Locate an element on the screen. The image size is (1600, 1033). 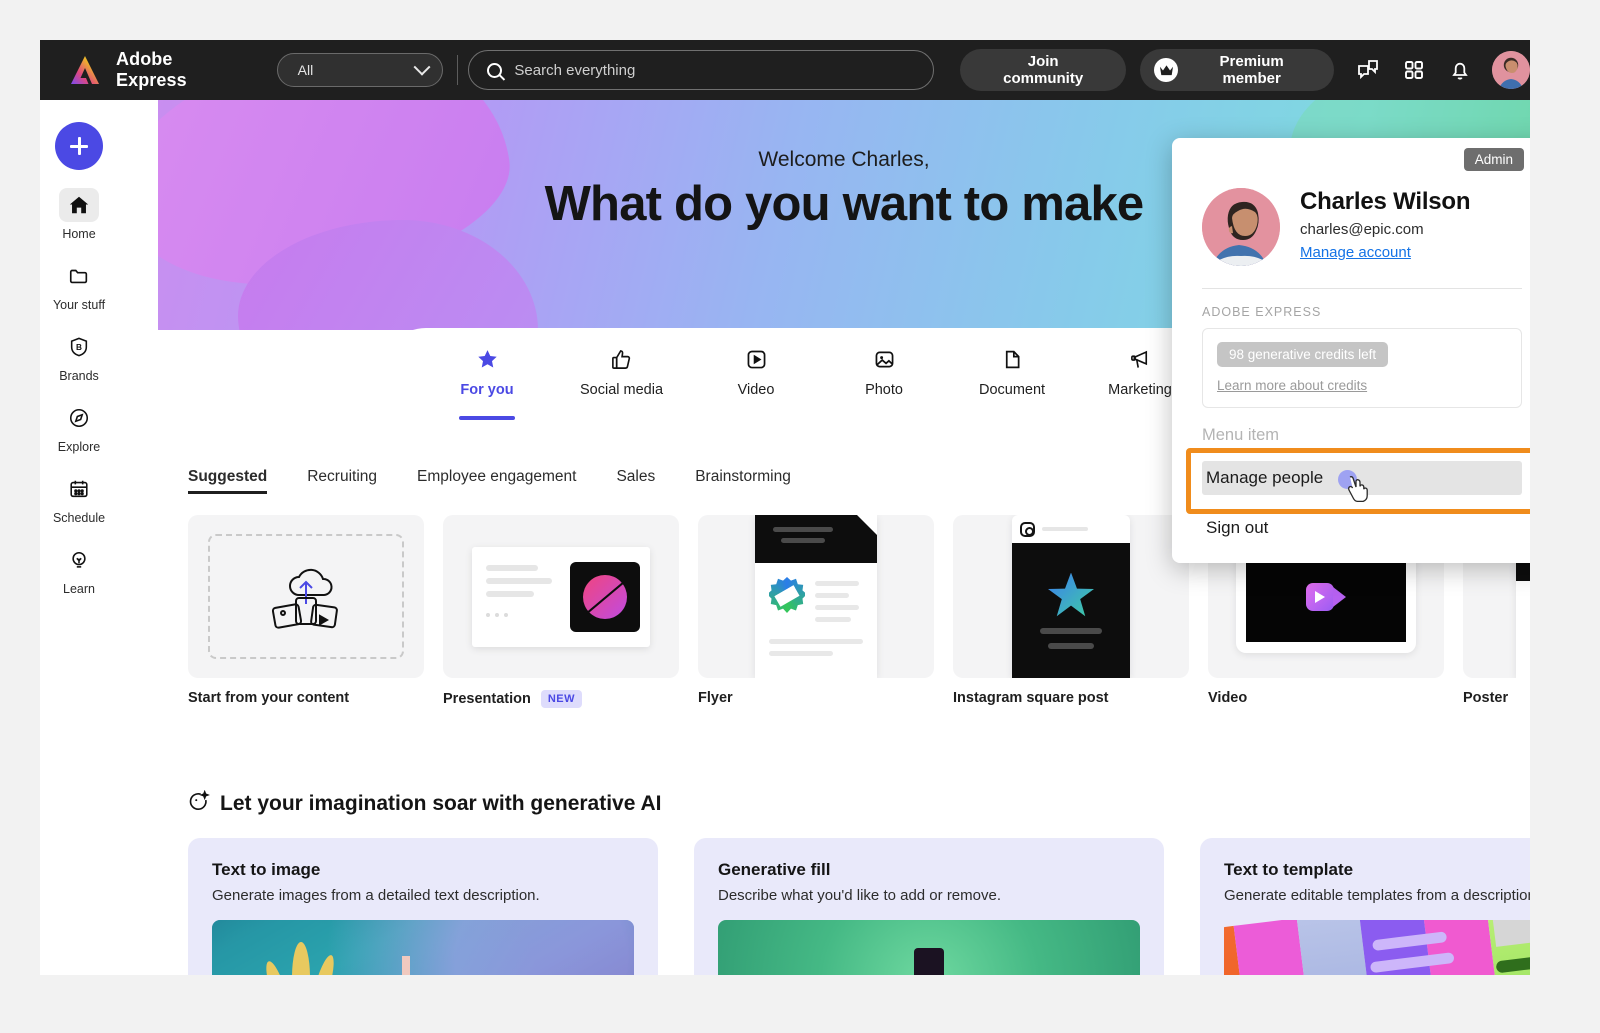
search-input: Search everything is located at coordinates (701, 70).